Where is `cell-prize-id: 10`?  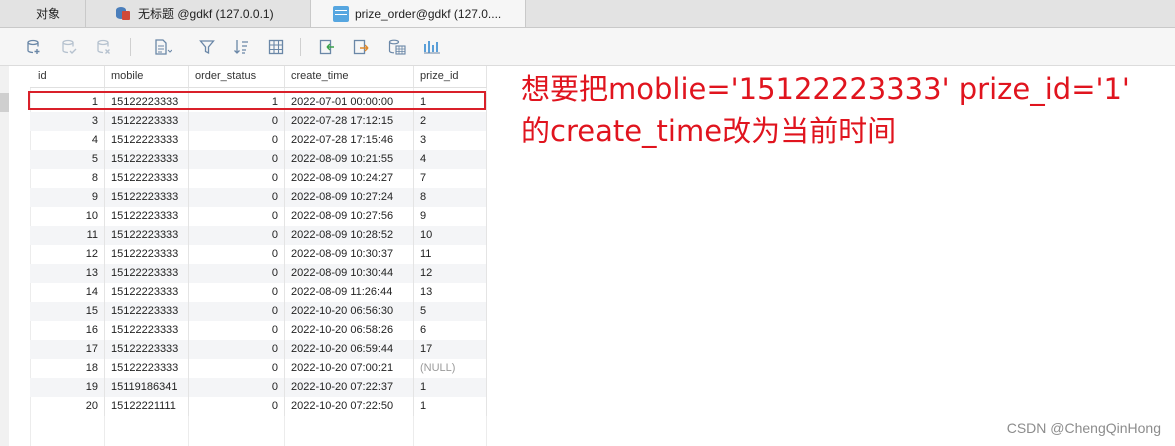
cell-prize-id: 10 is located at coordinates (450, 235).